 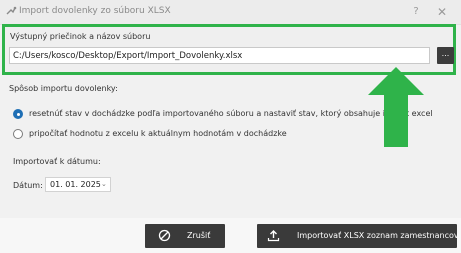 I want to click on output-path-input, so click(x=219, y=55).